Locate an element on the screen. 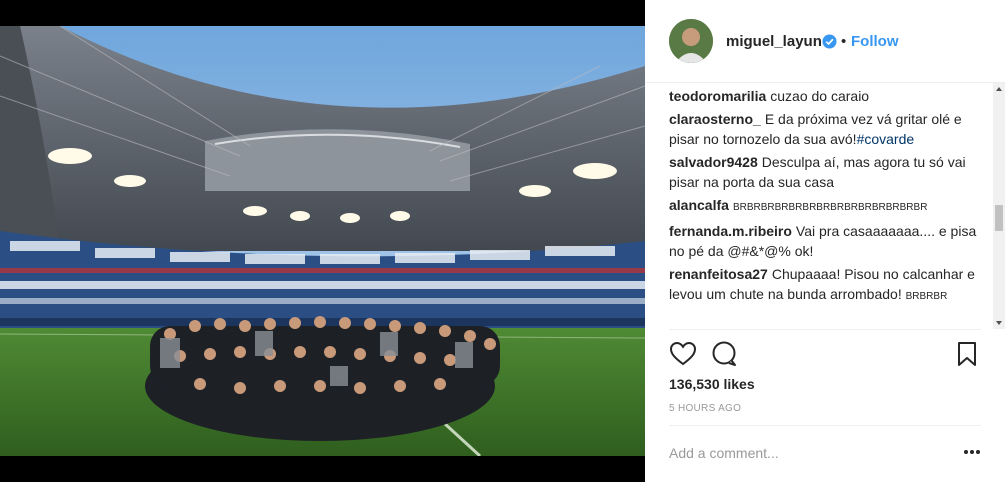  scroll-down-icon is located at coordinates (999, 323).